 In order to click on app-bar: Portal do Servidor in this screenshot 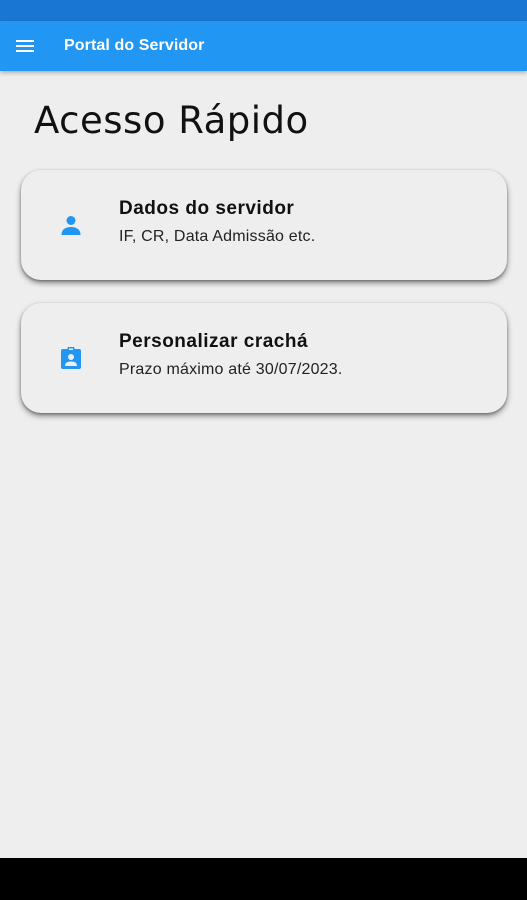, I will do `click(263, 46)`.